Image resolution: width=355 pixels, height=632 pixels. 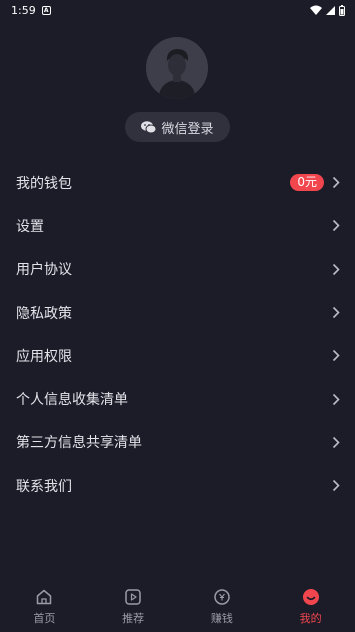 What do you see at coordinates (187, 129) in the screenshot?
I see `wechat-login-label: 微信登录` at bounding box center [187, 129].